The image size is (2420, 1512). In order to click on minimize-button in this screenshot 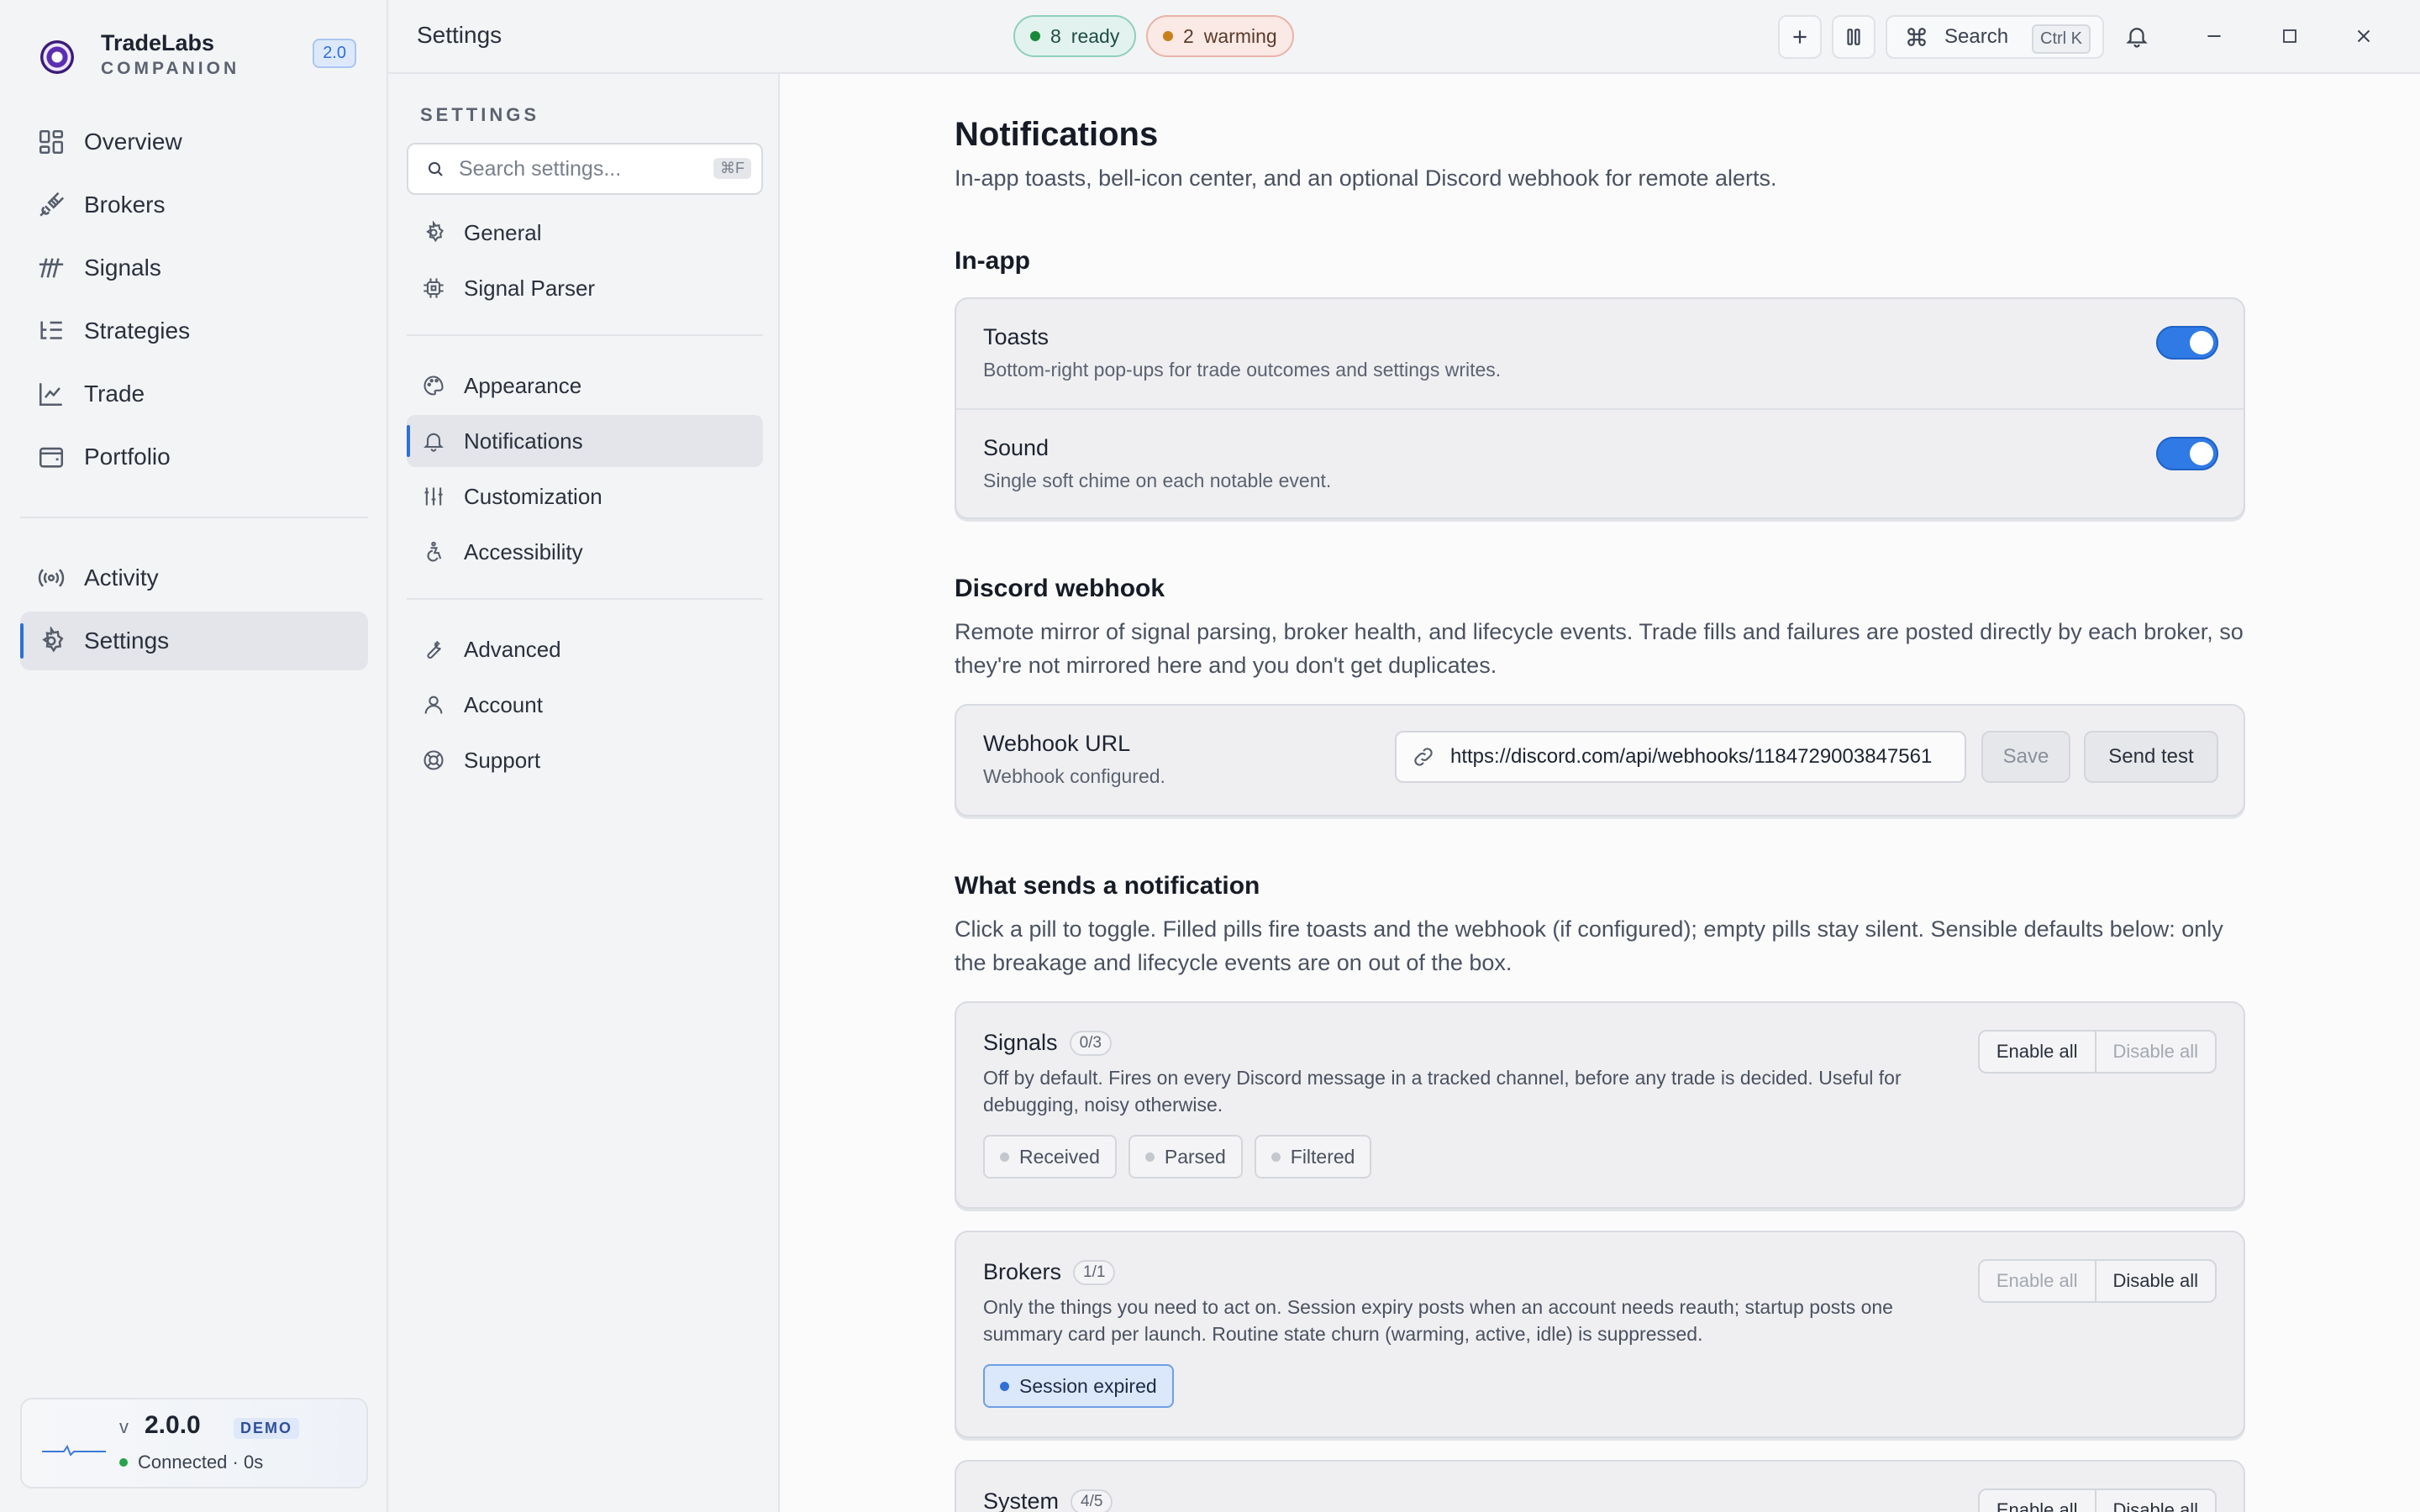, I will do `click(2214, 36)`.